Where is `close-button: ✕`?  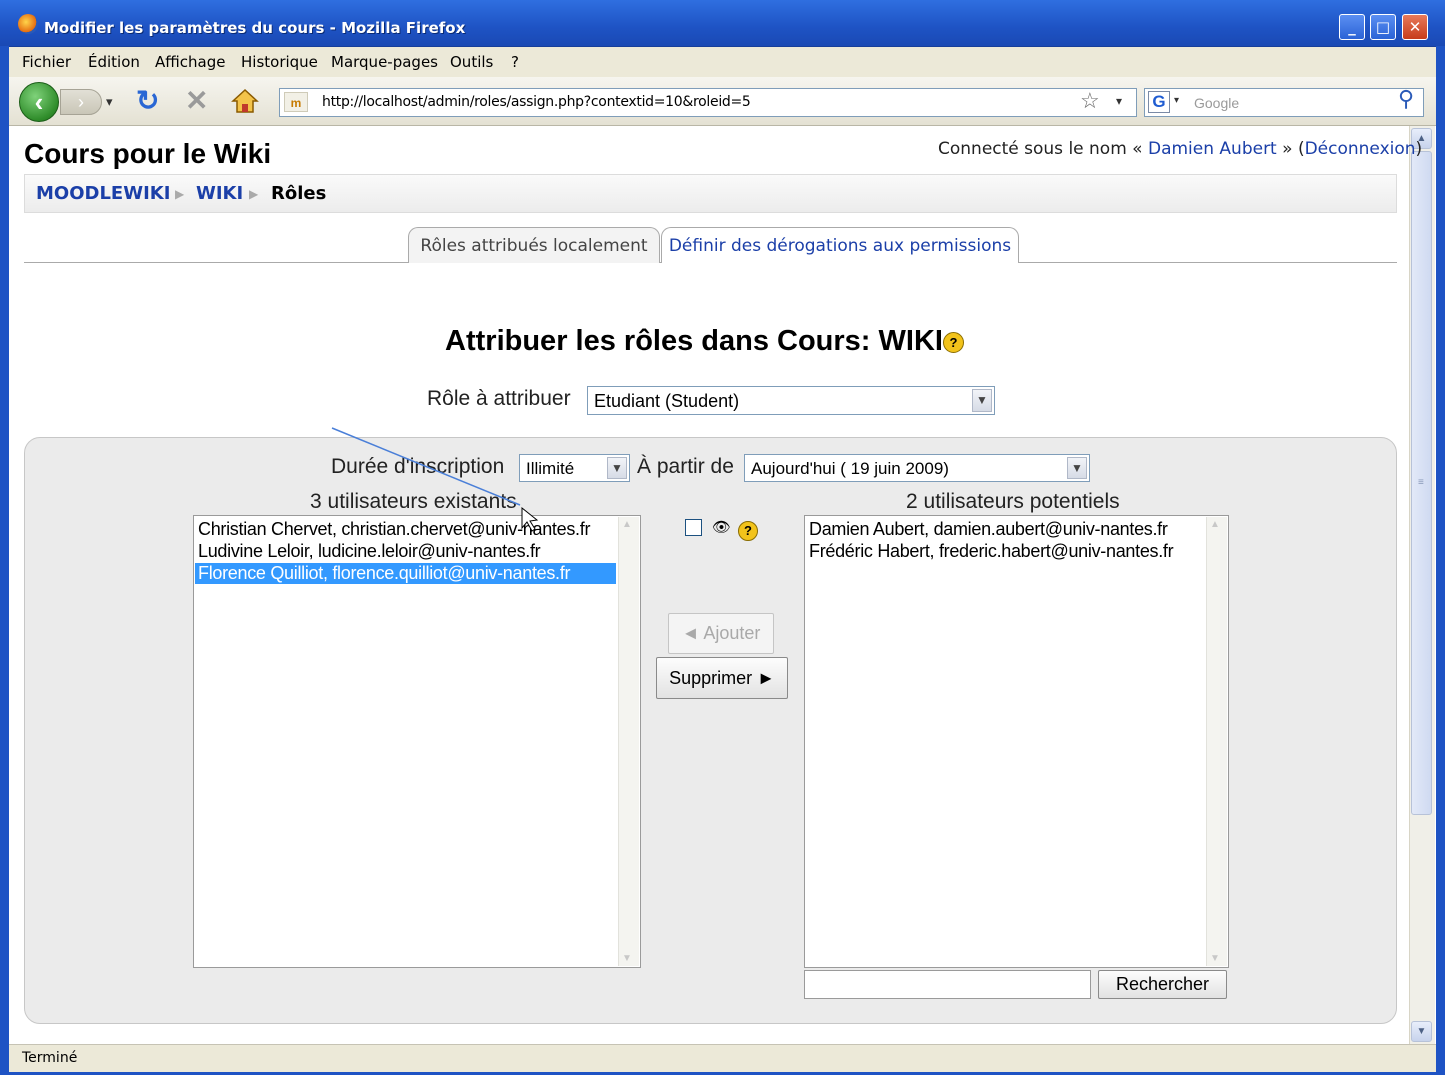
close-button: ✕ is located at coordinates (1415, 27).